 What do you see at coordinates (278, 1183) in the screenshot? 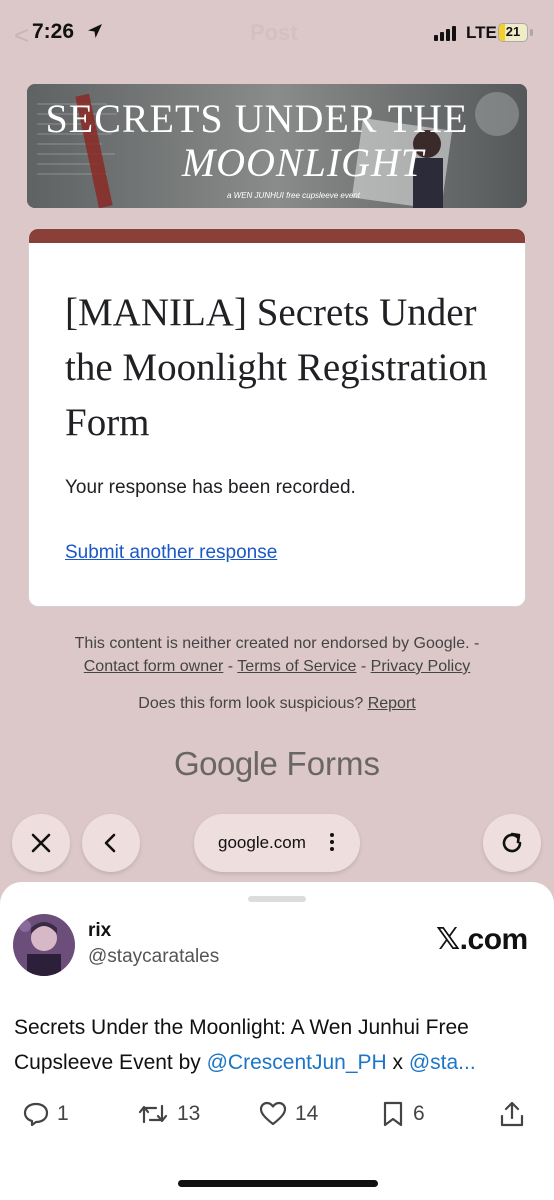
I see `home-indicator` at bounding box center [278, 1183].